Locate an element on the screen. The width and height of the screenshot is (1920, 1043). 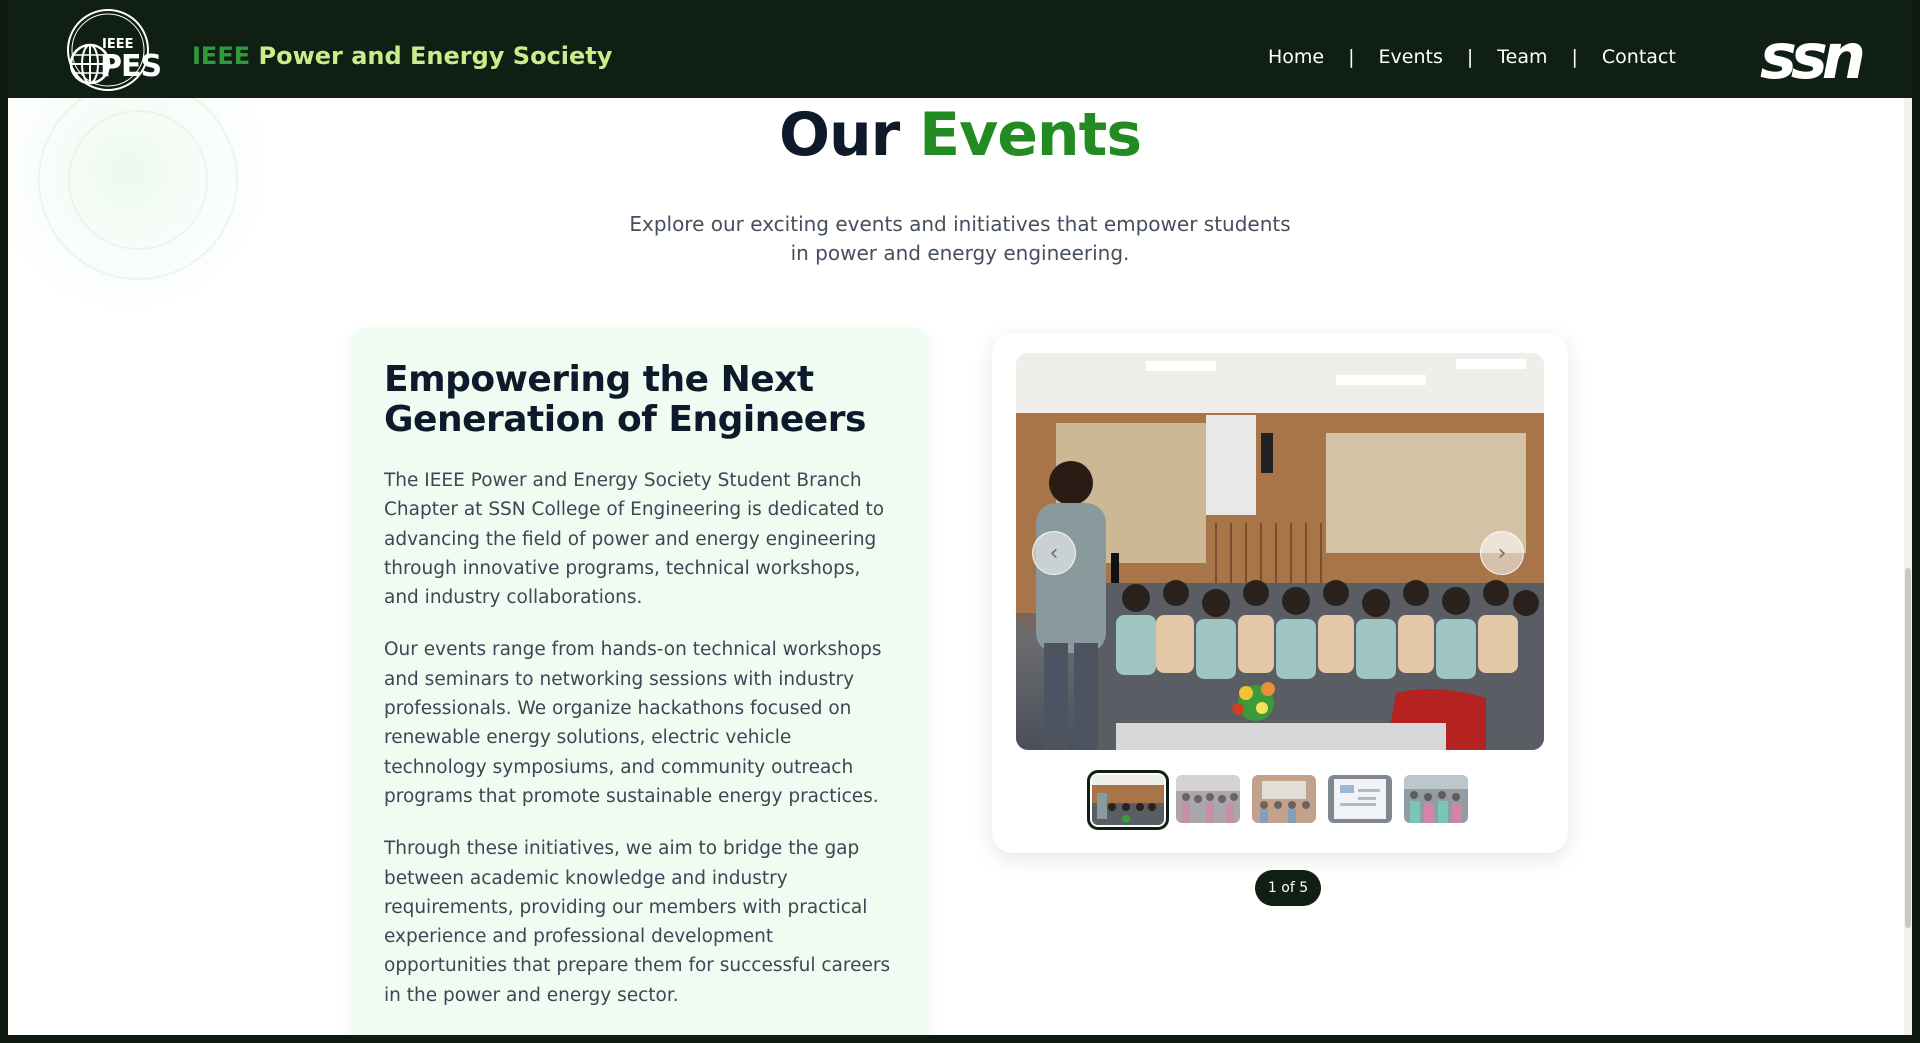
main-nav: Home | Events | Team | Contact is located at coordinates (1472, 57).